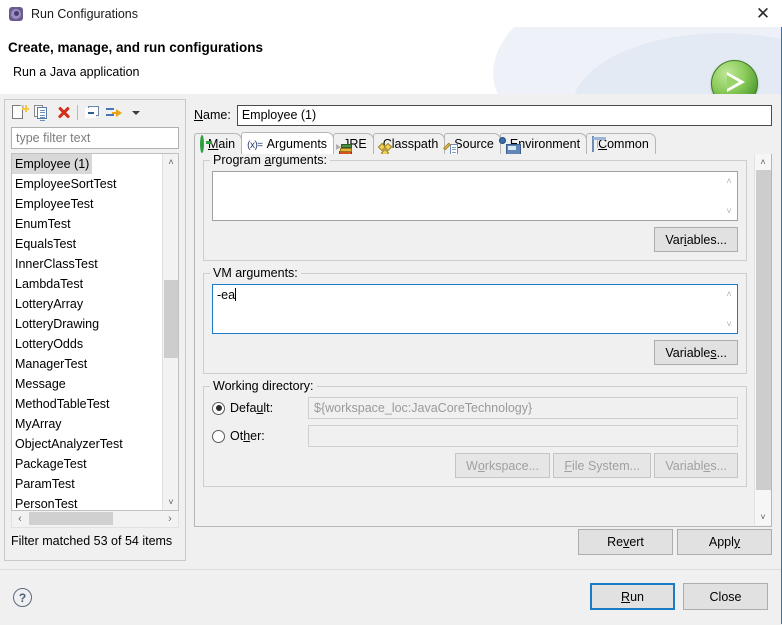  What do you see at coordinates (95, 284) in the screenshot?
I see `list-item: LambdaTest` at bounding box center [95, 284].